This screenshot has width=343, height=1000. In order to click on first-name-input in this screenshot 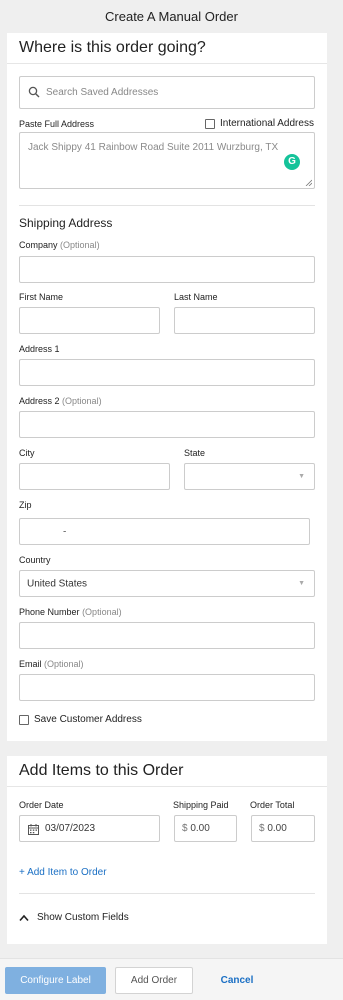, I will do `click(89, 320)`.